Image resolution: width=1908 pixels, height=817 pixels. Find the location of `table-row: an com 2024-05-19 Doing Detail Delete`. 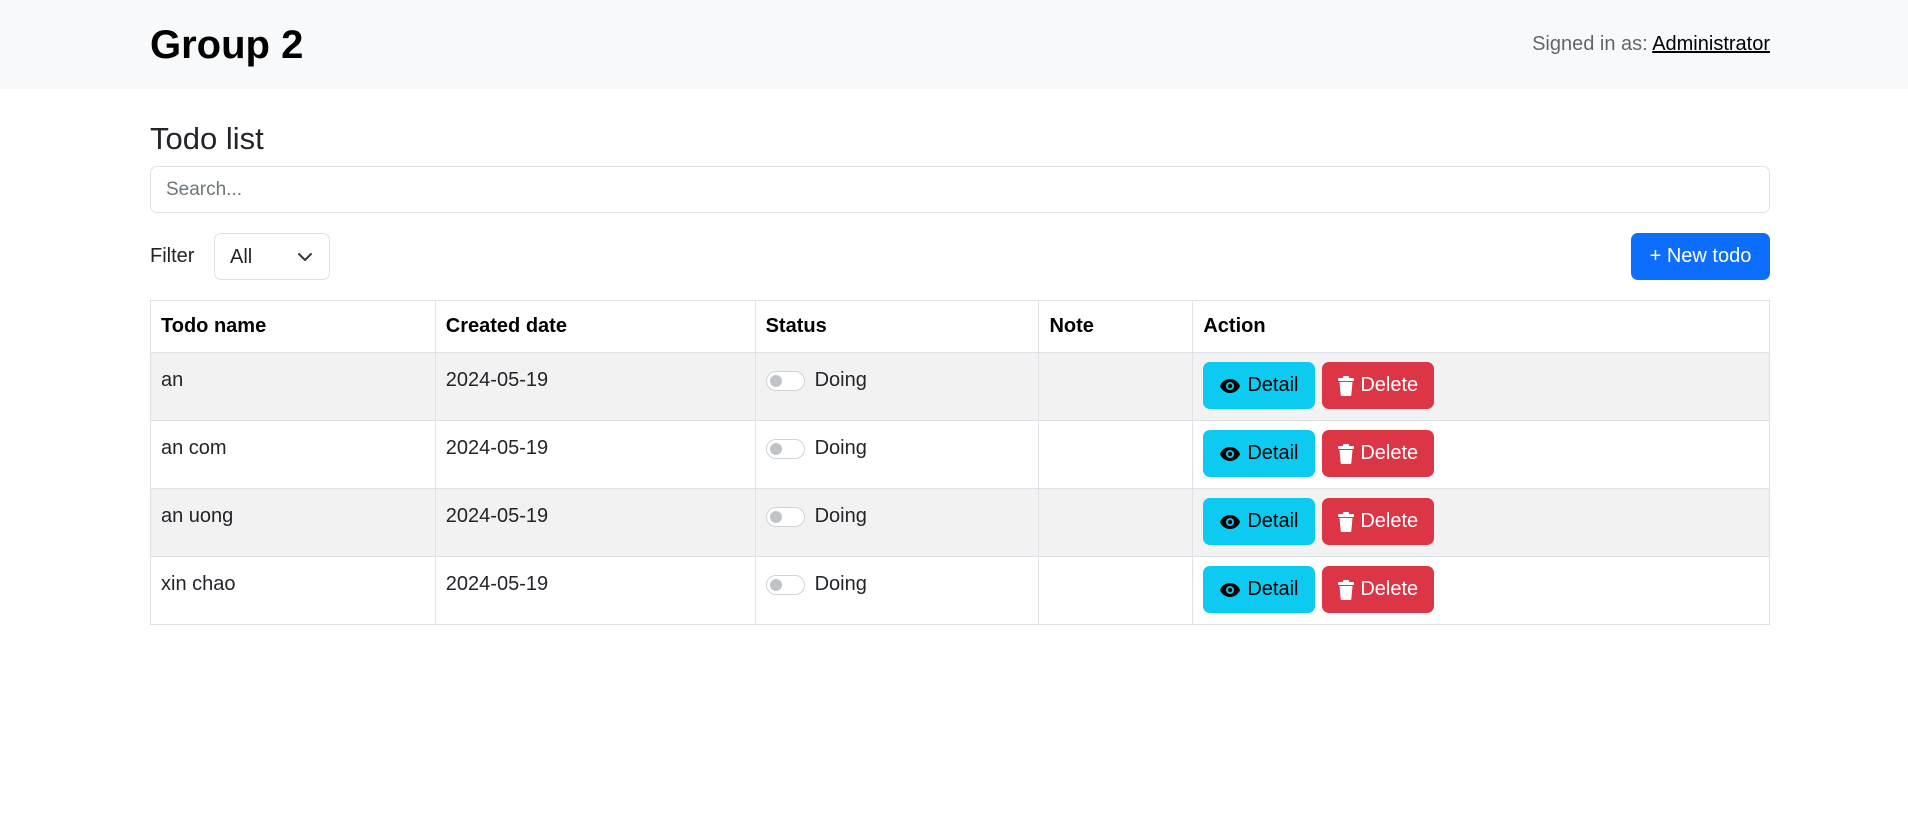

table-row: an com 2024-05-19 Doing Detail Delete is located at coordinates (960, 454).